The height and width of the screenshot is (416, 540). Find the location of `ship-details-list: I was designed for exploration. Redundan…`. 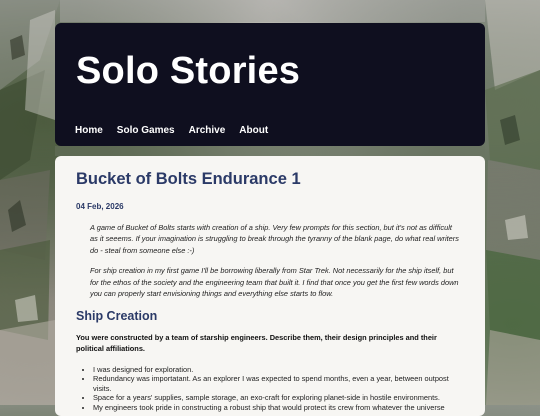

ship-details-list: I was designed for exploration. Redundan… is located at coordinates (270, 389).